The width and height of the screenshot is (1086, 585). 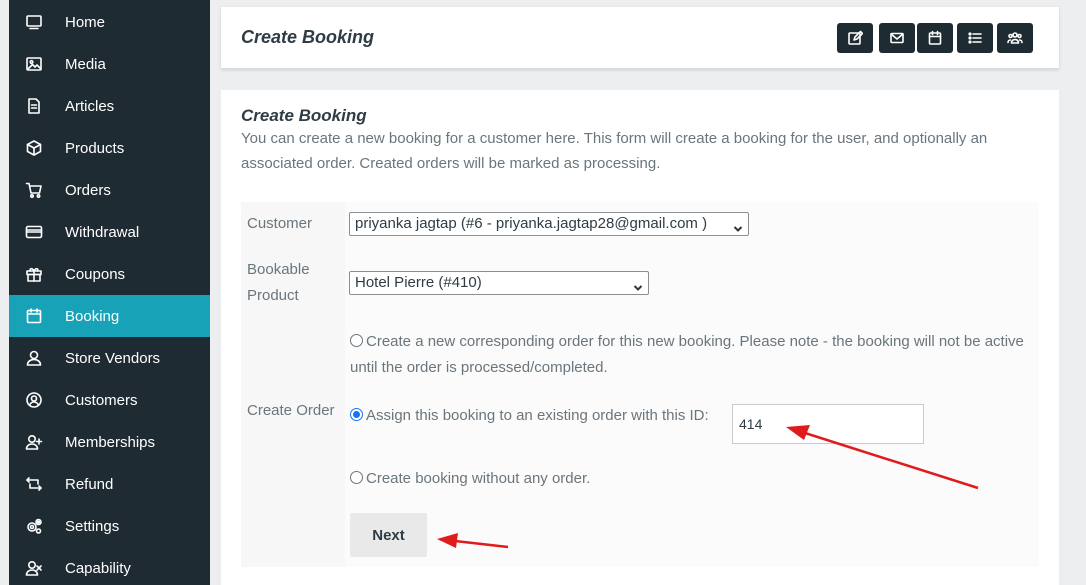 I want to click on calendar-button, so click(x=935, y=38).